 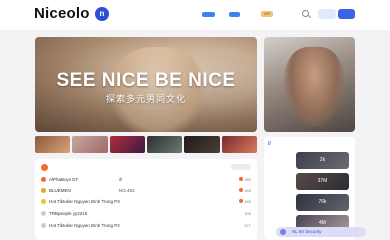 What do you see at coordinates (146, 80) in the screenshot?
I see `hero-title: SEE NICE BE NICE` at bounding box center [146, 80].